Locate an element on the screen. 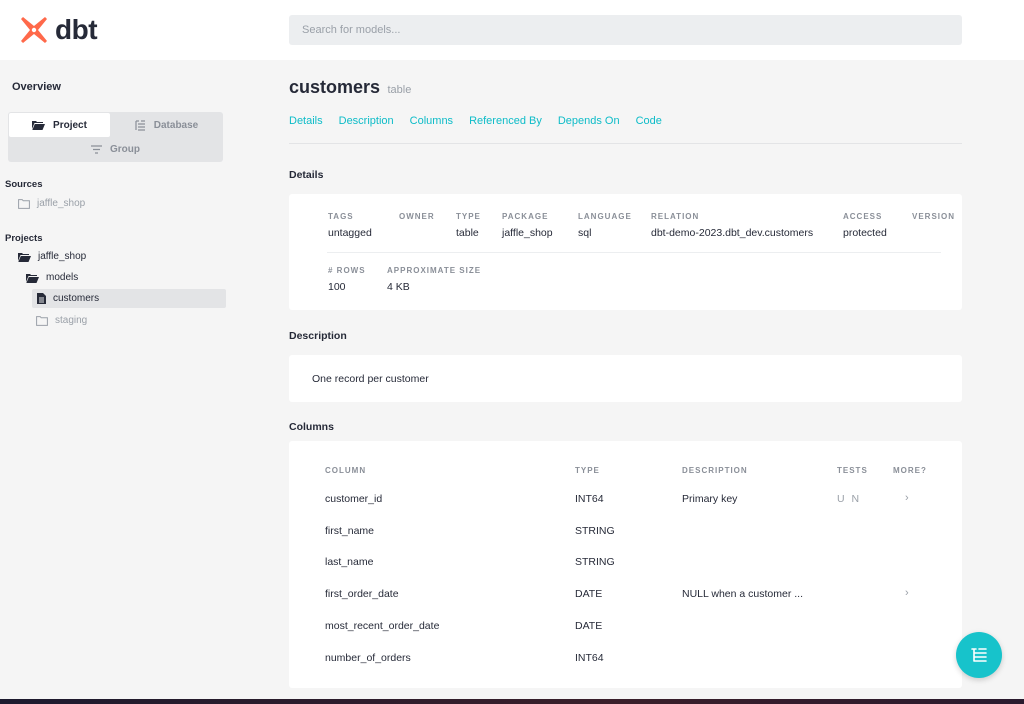  cell-column-name: customer_id is located at coordinates (354, 499).